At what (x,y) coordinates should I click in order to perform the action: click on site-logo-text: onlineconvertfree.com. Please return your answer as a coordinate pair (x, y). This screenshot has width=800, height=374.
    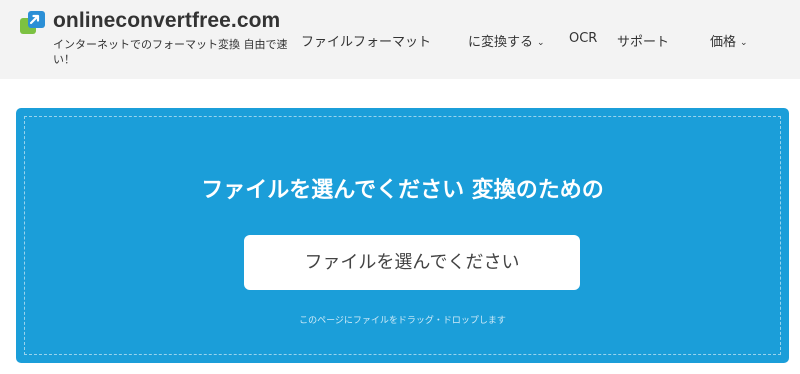
    Looking at the image, I should click on (166, 21).